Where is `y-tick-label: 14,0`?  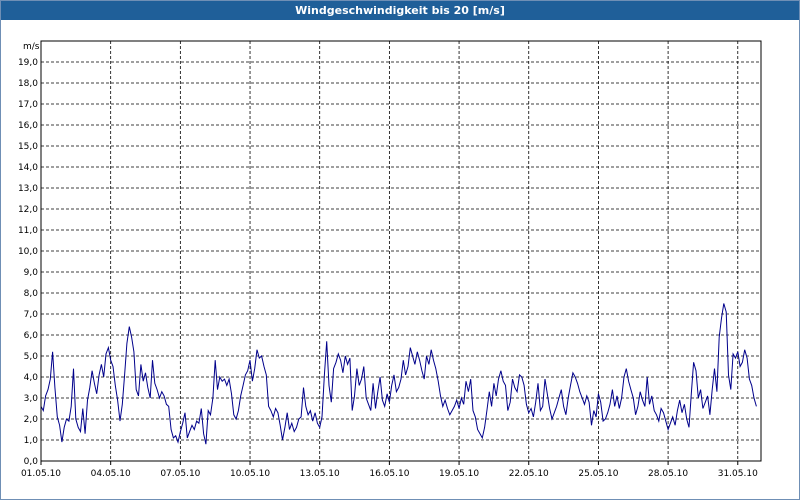
y-tick-label: 14,0 is located at coordinates (28, 168).